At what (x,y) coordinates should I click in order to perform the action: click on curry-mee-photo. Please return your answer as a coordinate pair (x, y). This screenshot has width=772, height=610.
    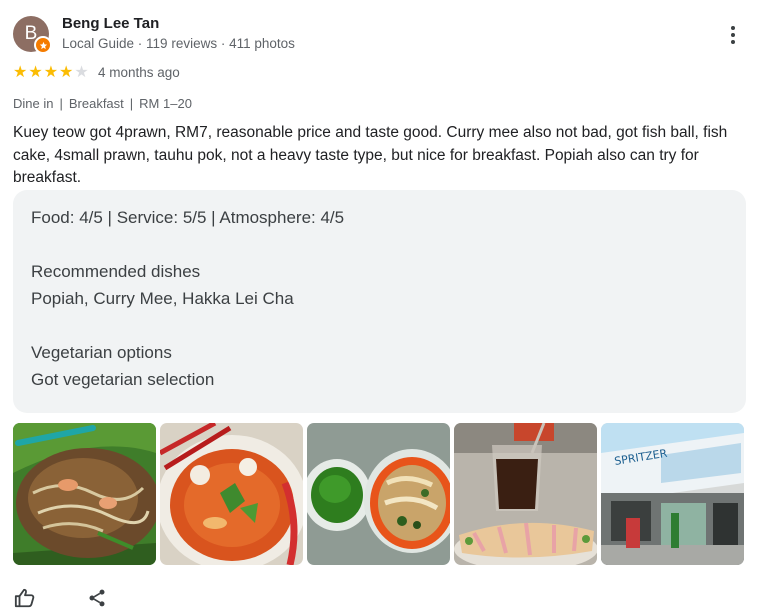
    Looking at the image, I should click on (231, 494).